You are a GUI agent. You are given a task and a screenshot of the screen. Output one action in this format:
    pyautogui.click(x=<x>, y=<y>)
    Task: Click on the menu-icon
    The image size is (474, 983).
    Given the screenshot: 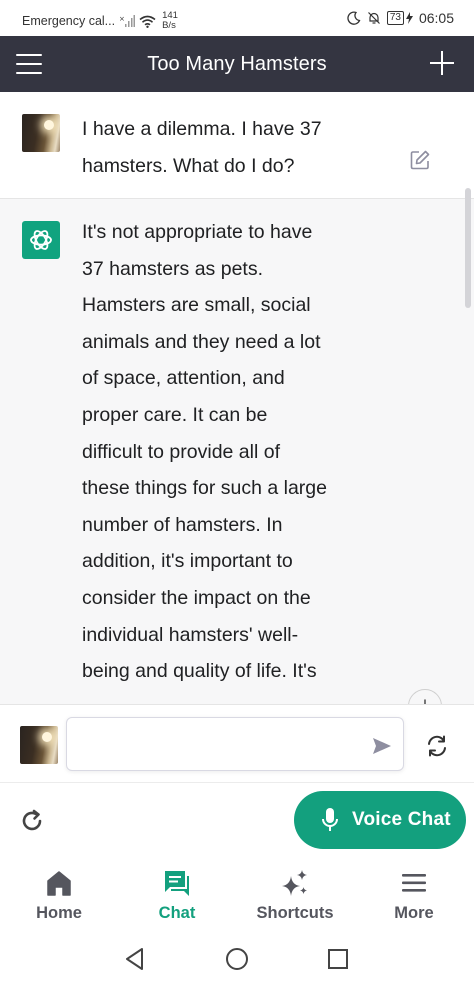 What is the action you would take?
    pyautogui.click(x=414, y=883)
    